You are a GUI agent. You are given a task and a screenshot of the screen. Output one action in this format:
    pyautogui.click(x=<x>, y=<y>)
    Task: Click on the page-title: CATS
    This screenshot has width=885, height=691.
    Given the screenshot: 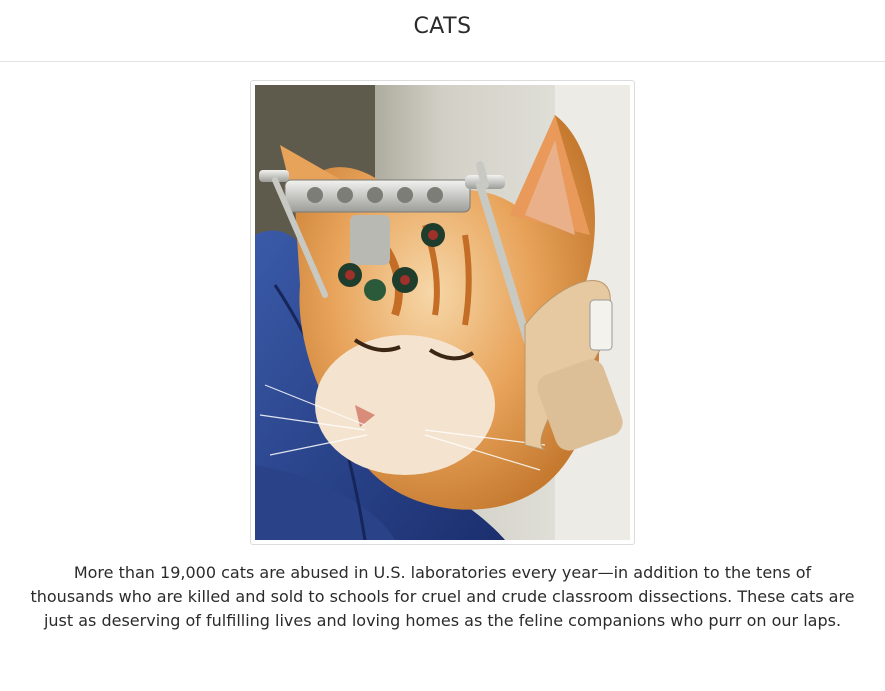 What is the action you would take?
    pyautogui.click(x=442, y=26)
    